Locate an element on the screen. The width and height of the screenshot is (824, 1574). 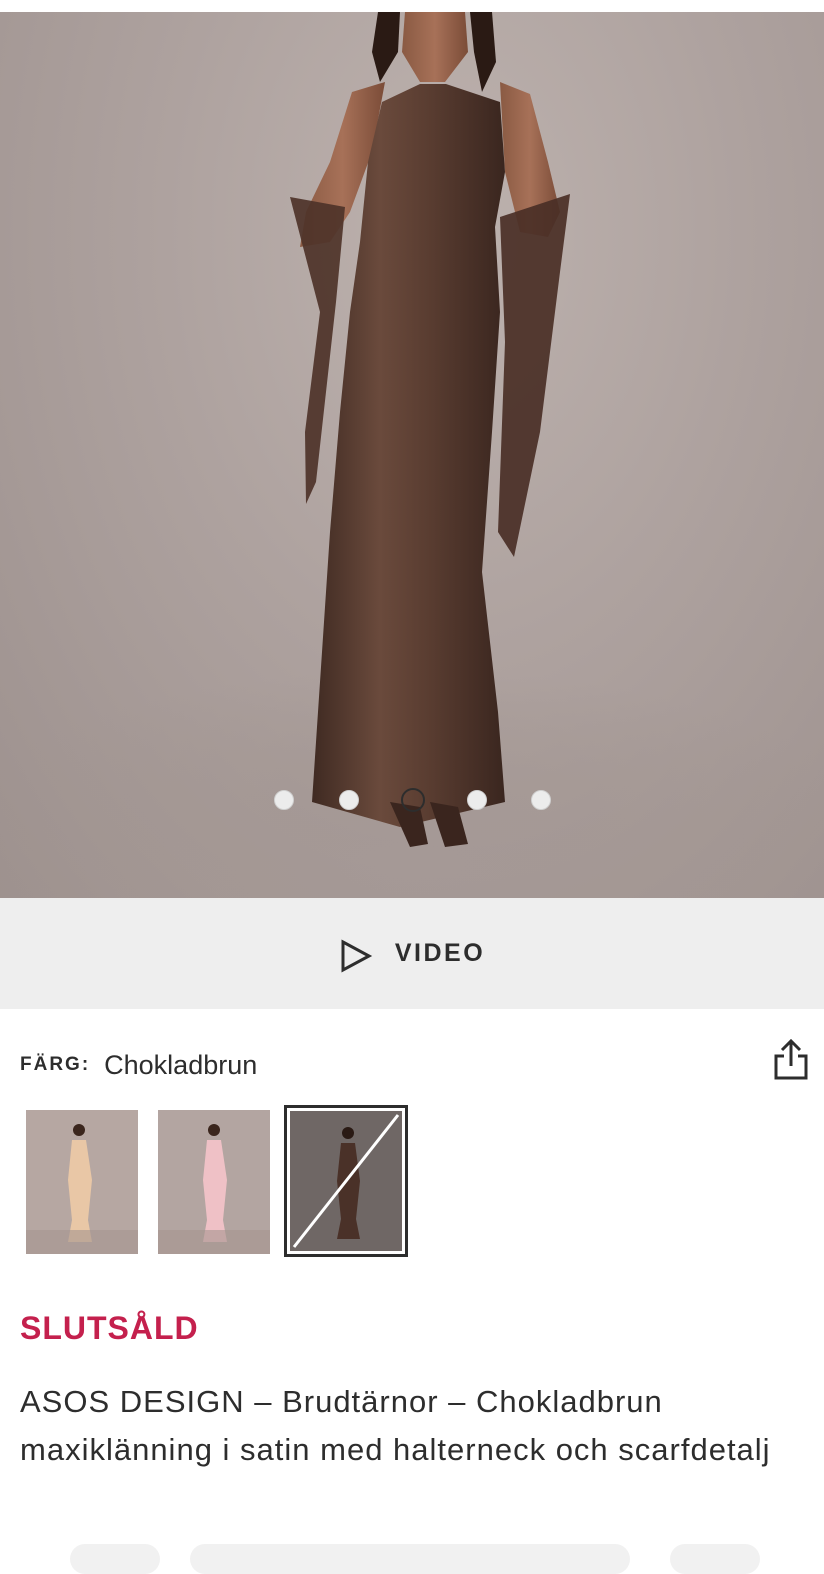
play-icon is located at coordinates (357, 955).